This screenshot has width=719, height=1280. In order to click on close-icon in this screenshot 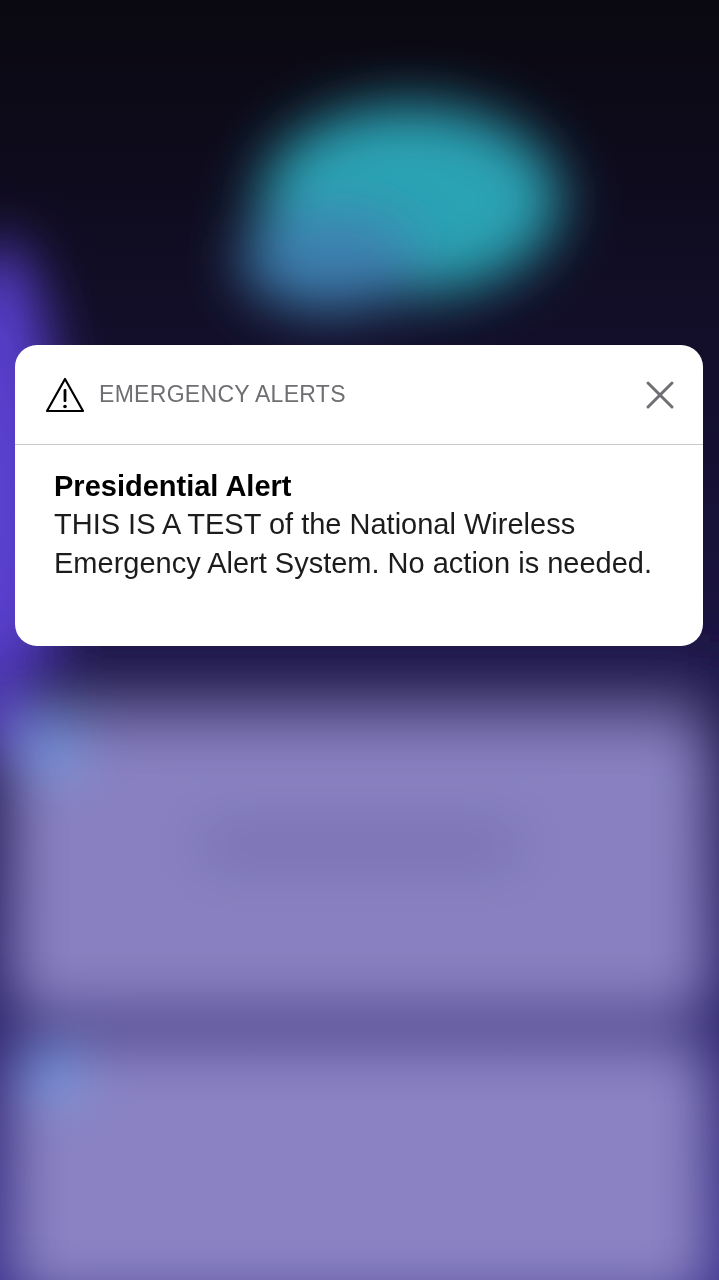, I will do `click(660, 394)`.